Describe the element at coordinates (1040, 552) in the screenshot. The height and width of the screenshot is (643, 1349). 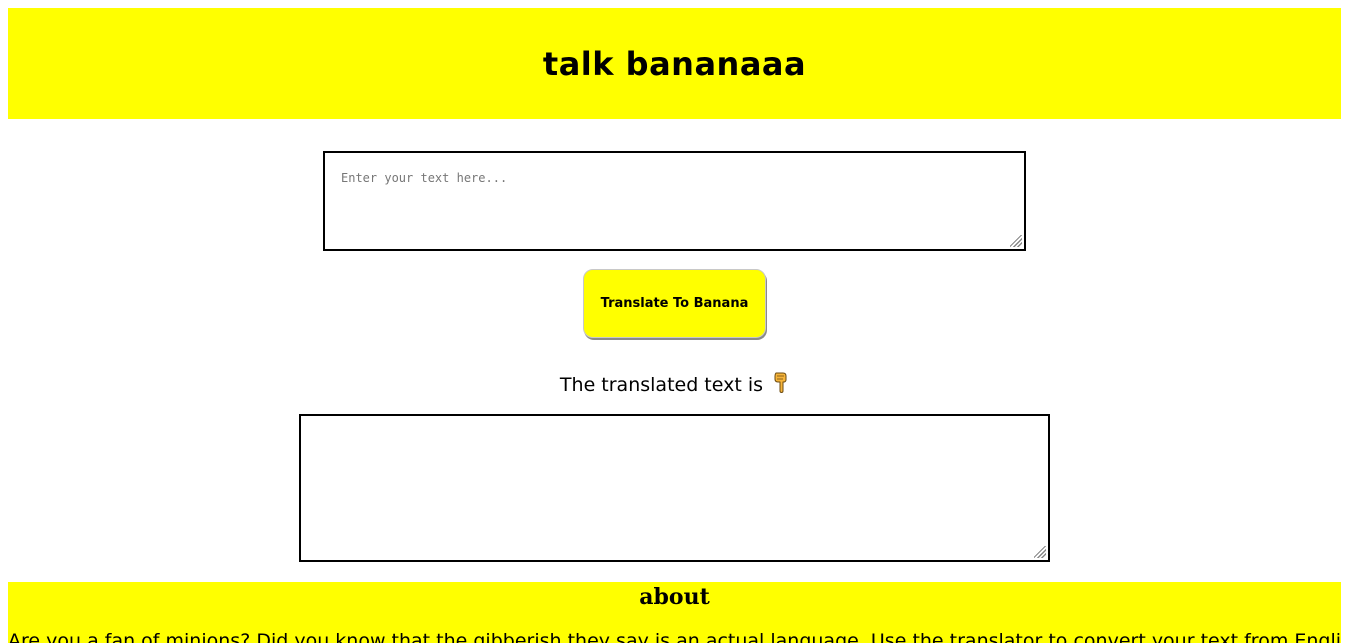
I see `output-resize-handle` at that location.